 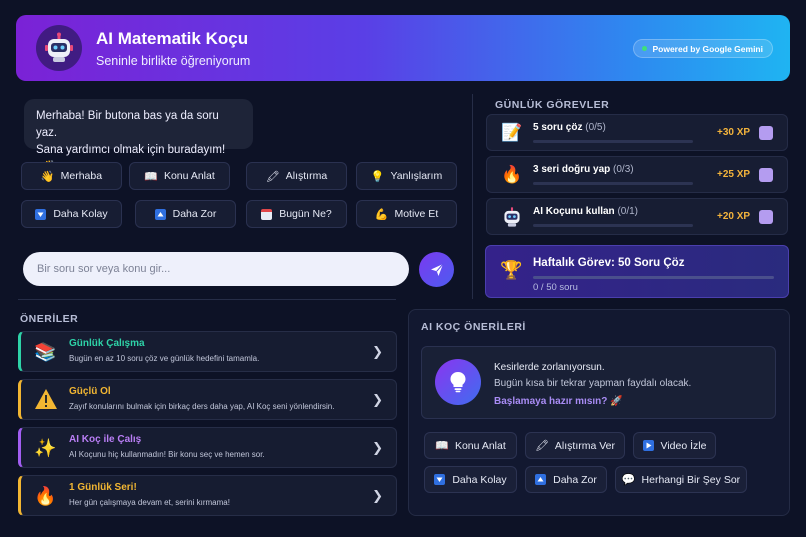 I want to click on sparkles-icon: ✨, so click(x=45, y=448).